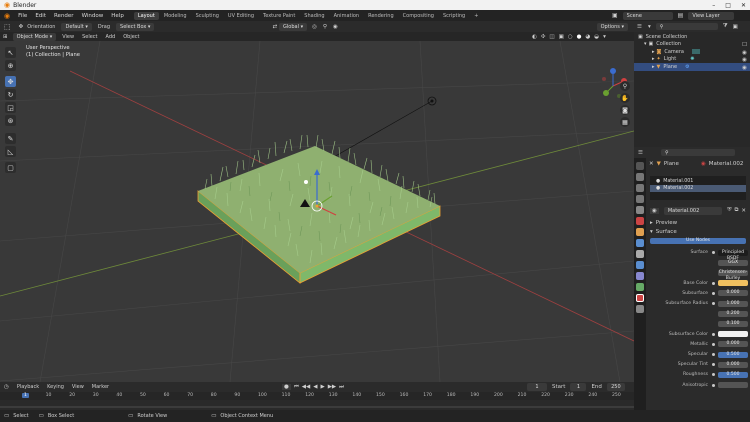 This screenshot has width=750, height=422. Describe the element at coordinates (612, 26) in the screenshot. I see `options-dropdown: Options ▾` at that location.